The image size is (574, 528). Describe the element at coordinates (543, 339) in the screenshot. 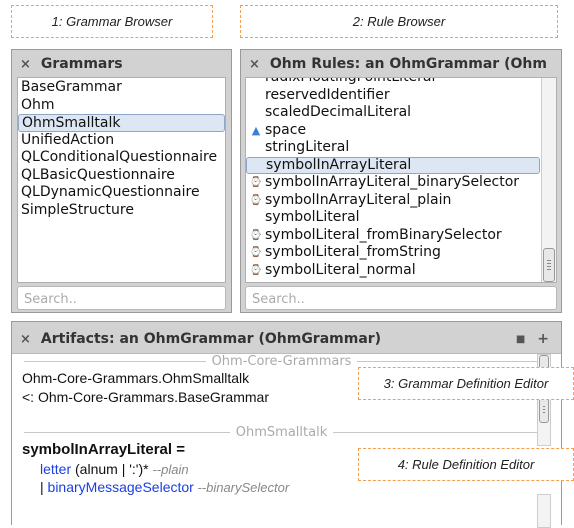

I see `expand-icon: +` at that location.